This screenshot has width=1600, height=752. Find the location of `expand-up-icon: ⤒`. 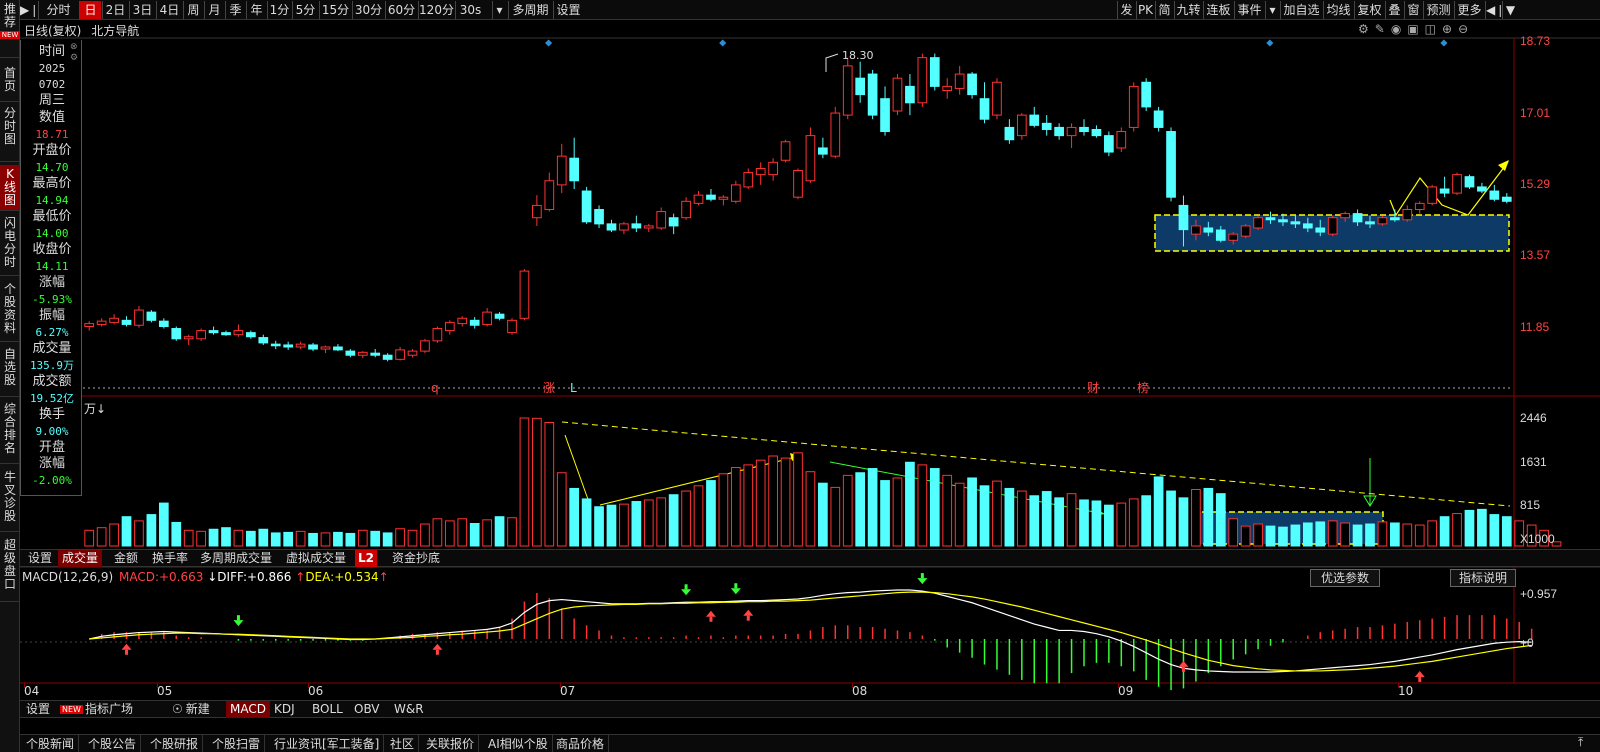

expand-up-icon: ⤒ is located at coordinates (1580, 742).